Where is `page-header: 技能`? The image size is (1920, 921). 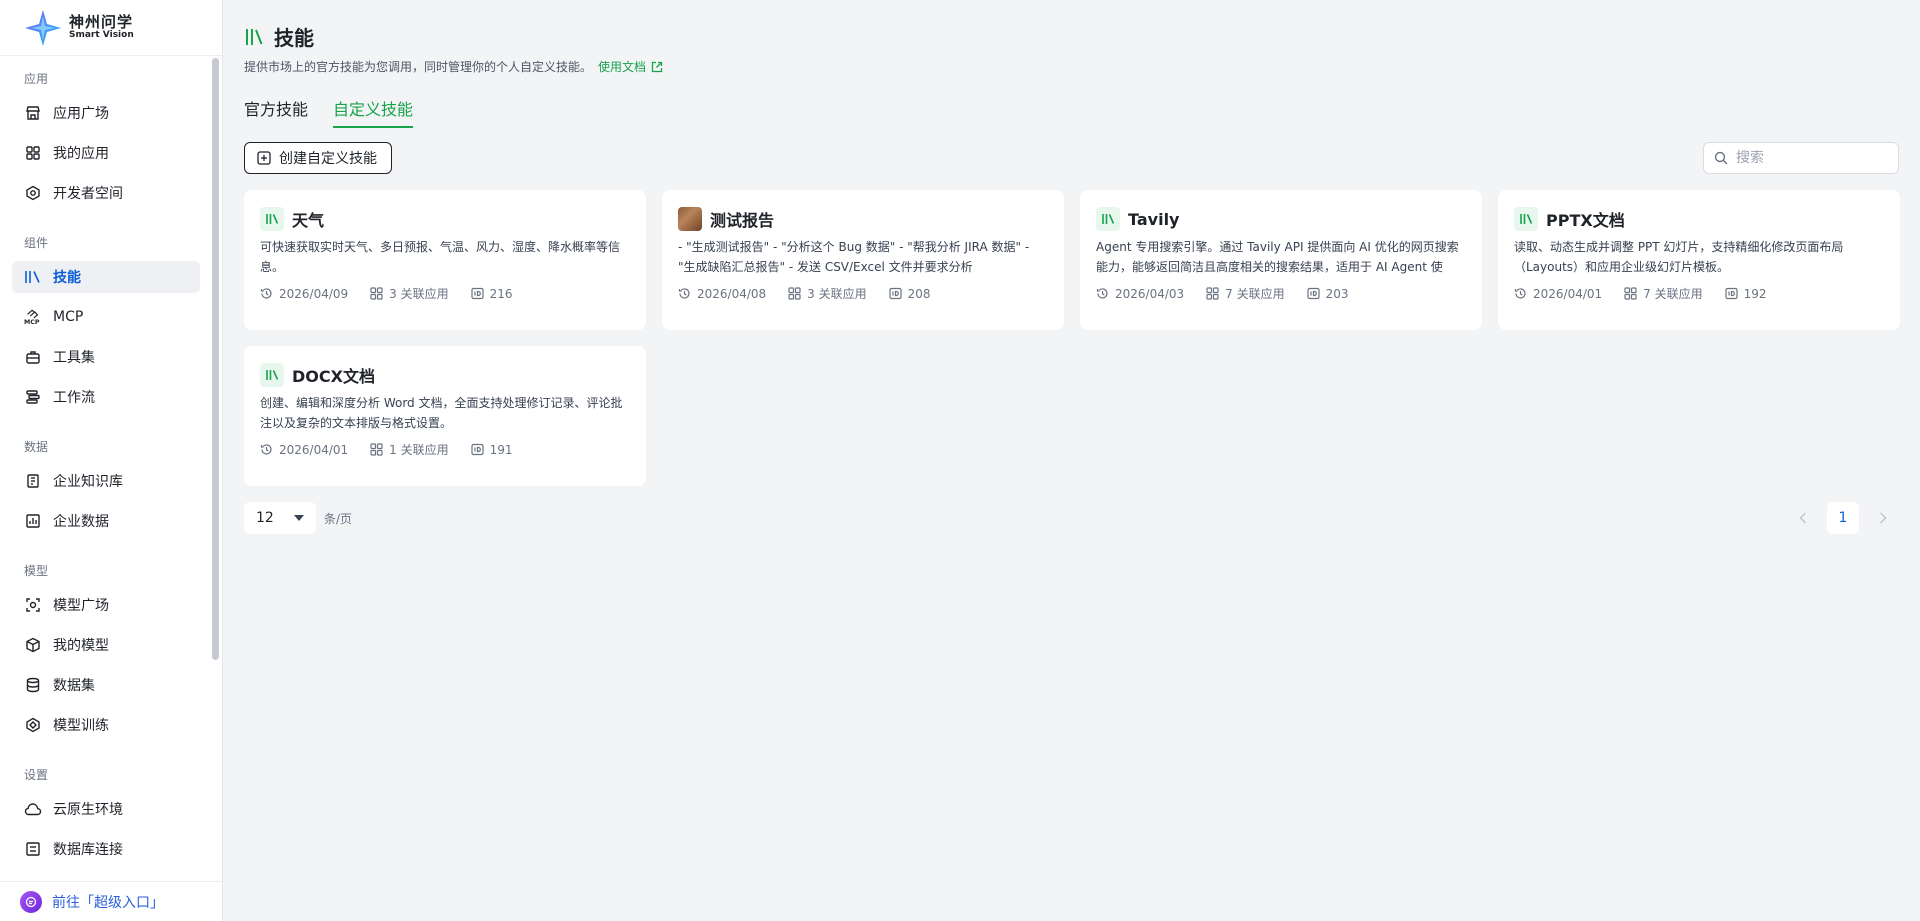 page-header: 技能 is located at coordinates (279, 36).